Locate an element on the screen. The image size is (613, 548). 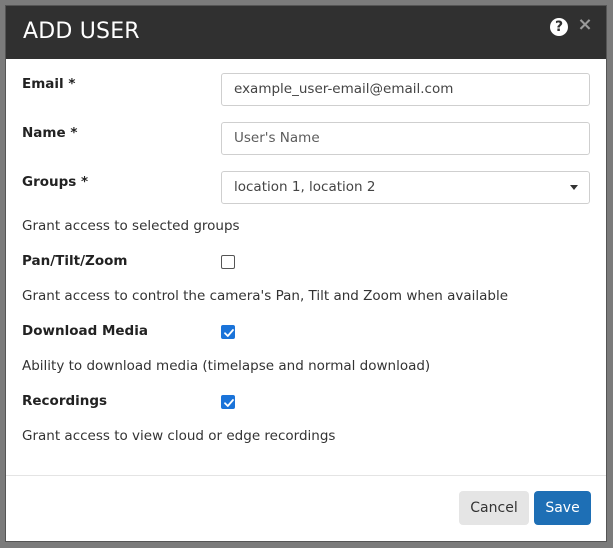
close-icon: × is located at coordinates (585, 25).